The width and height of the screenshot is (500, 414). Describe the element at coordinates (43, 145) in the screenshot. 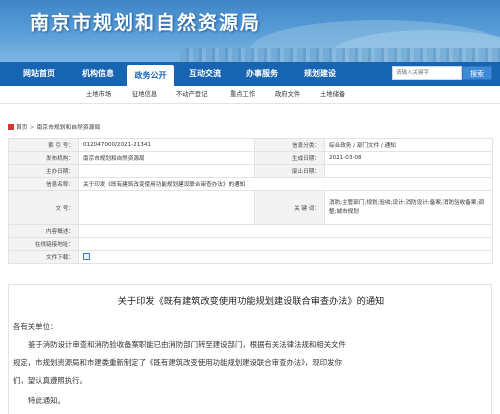

I see `index-label: 索 引 号：` at that location.